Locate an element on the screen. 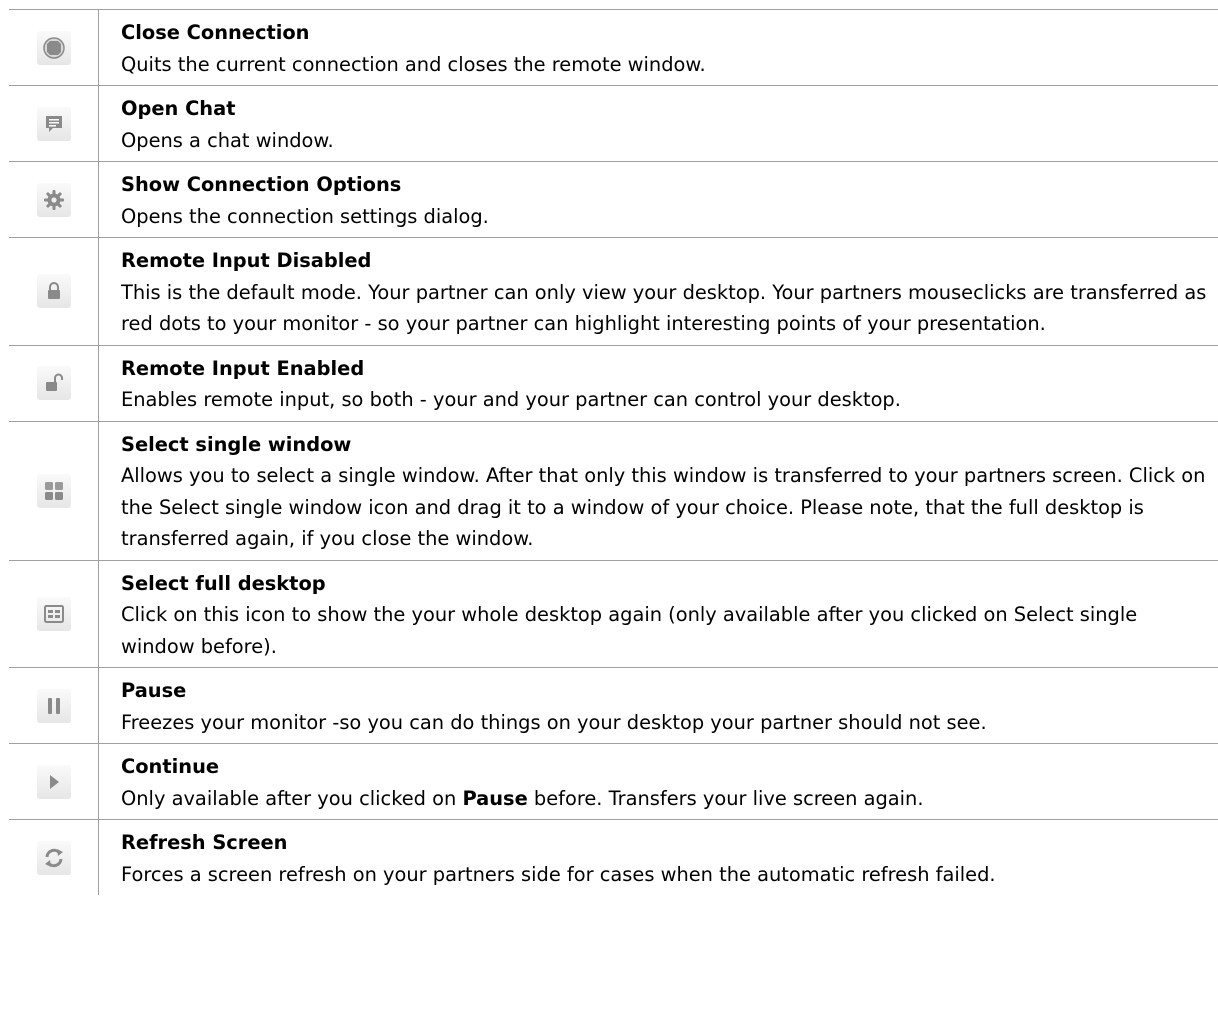  row-title: Pause is located at coordinates (154, 690).